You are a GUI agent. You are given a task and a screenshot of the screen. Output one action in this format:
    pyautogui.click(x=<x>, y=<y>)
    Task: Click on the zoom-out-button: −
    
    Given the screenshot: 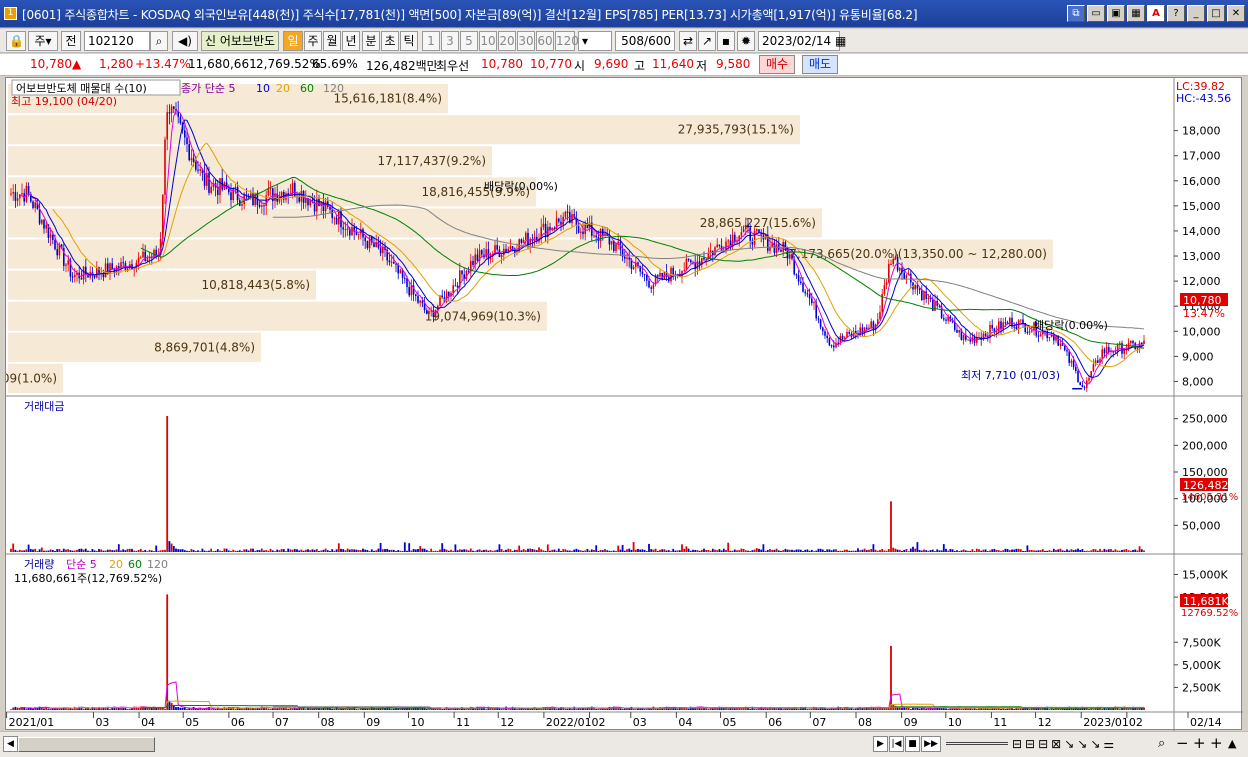 What is the action you would take?
    pyautogui.click(x=1182, y=743)
    